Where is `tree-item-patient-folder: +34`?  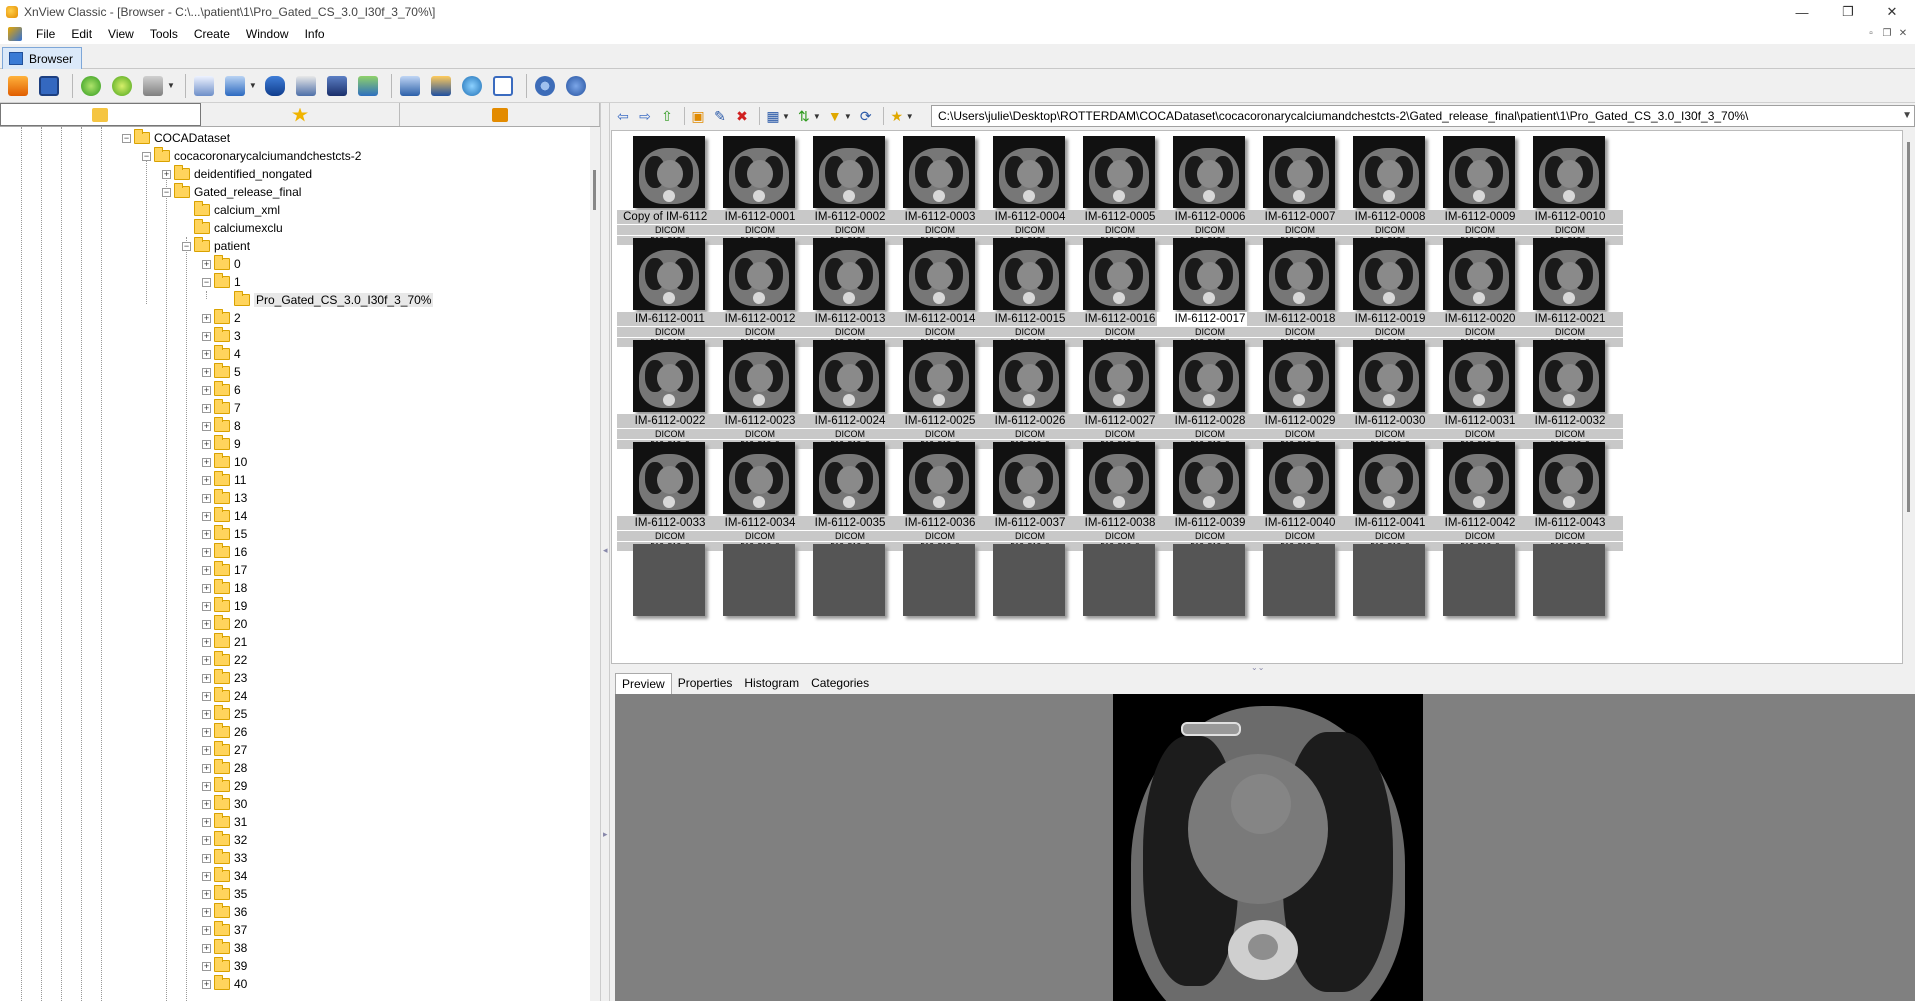 tree-item-patient-folder: +34 is located at coordinates (224, 876).